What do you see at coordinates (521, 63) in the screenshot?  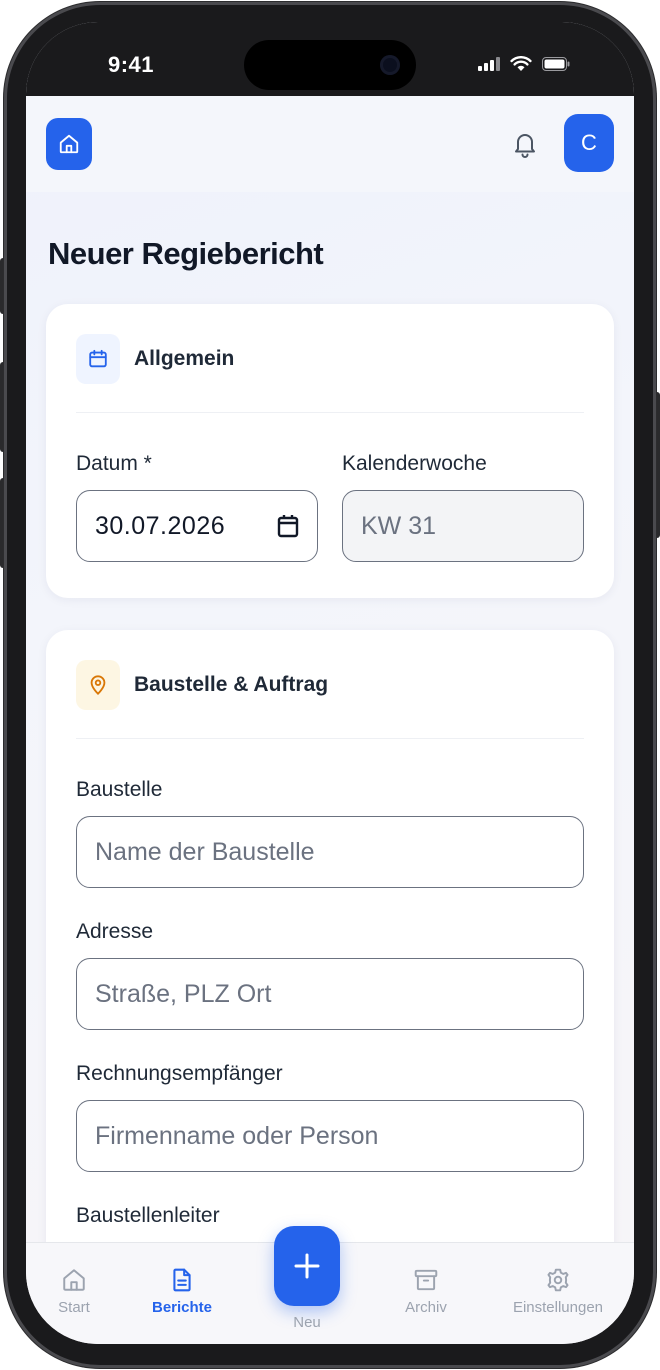 I see `wifi-icon` at bounding box center [521, 63].